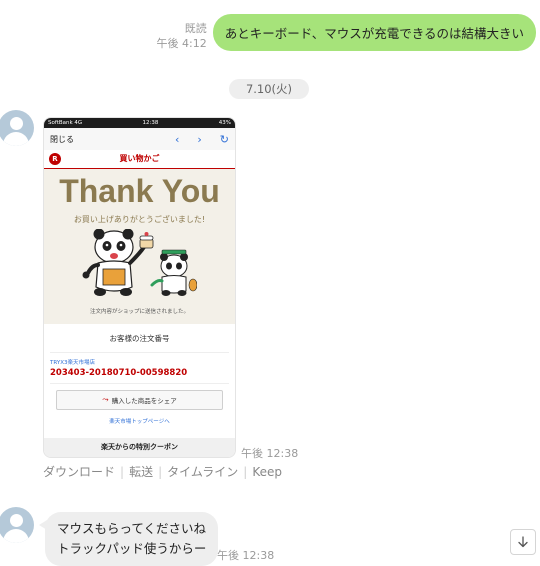 The image size is (540, 566). Describe the element at coordinates (374, 32) in the screenshot. I see `sent-message-bubble: あとキーボード、マウスが充電できるのは結構大きい` at that location.